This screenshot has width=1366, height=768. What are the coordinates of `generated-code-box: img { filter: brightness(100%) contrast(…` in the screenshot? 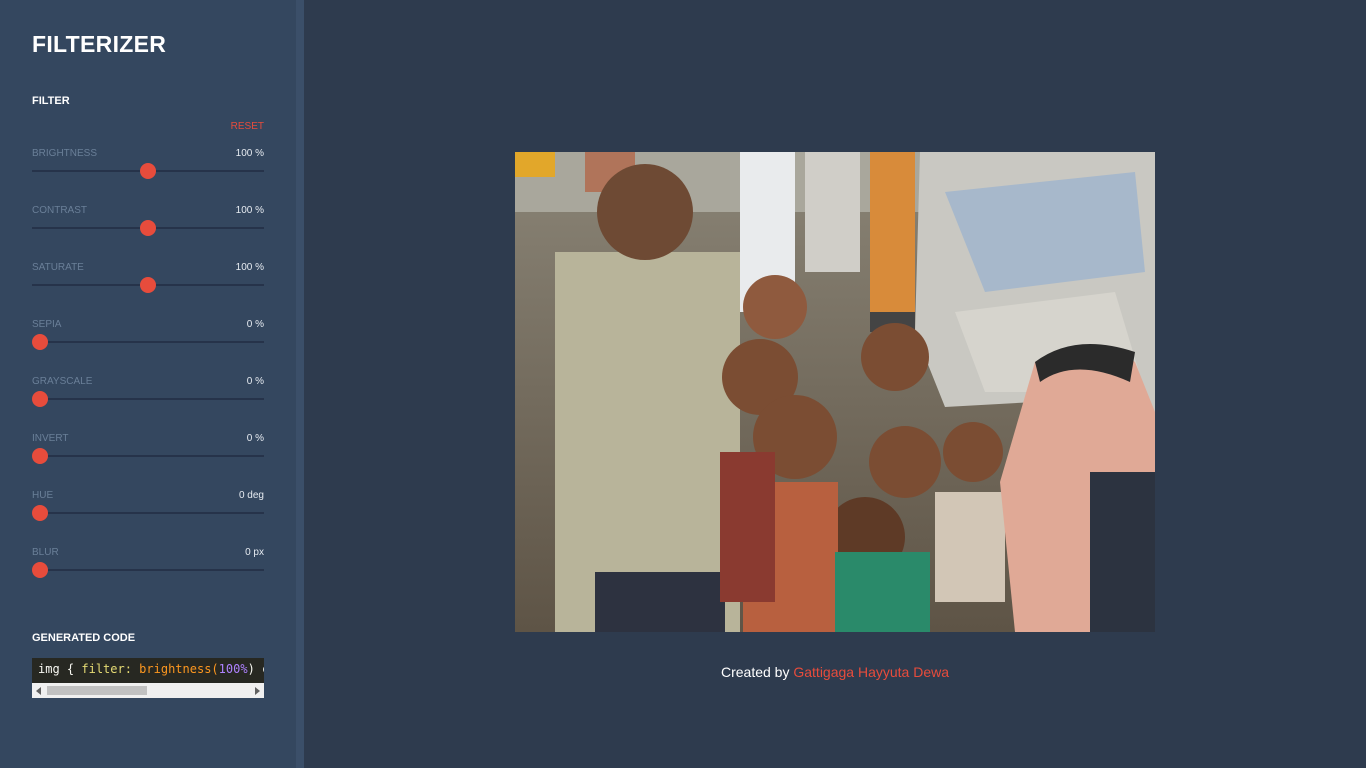 It's located at (148, 678).